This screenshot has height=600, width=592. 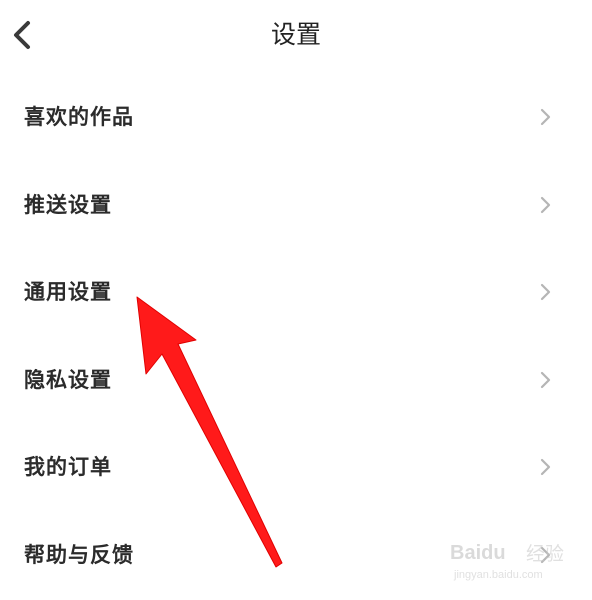 What do you see at coordinates (296, 118) in the screenshot?
I see `menu-item-liked-works: 喜欢的作品` at bounding box center [296, 118].